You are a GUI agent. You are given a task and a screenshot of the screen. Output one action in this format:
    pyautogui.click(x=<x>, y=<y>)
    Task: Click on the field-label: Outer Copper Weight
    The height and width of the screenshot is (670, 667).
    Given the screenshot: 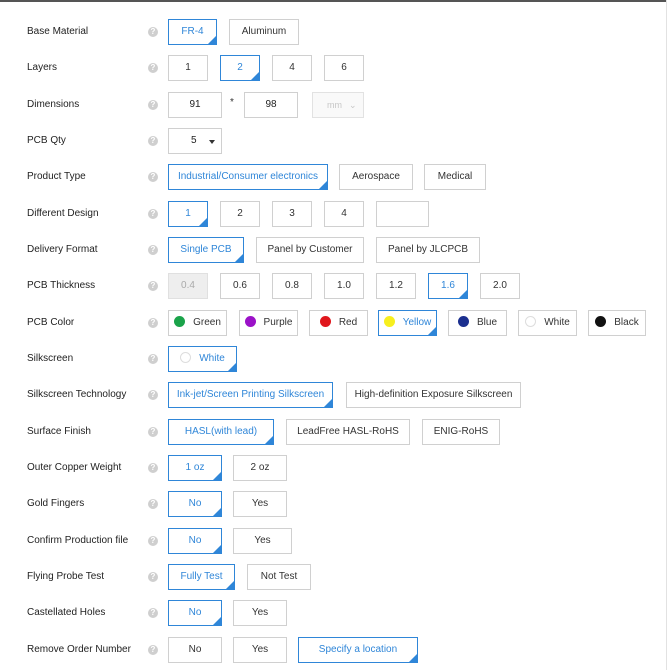 What is the action you would take?
    pyautogui.click(x=74, y=467)
    